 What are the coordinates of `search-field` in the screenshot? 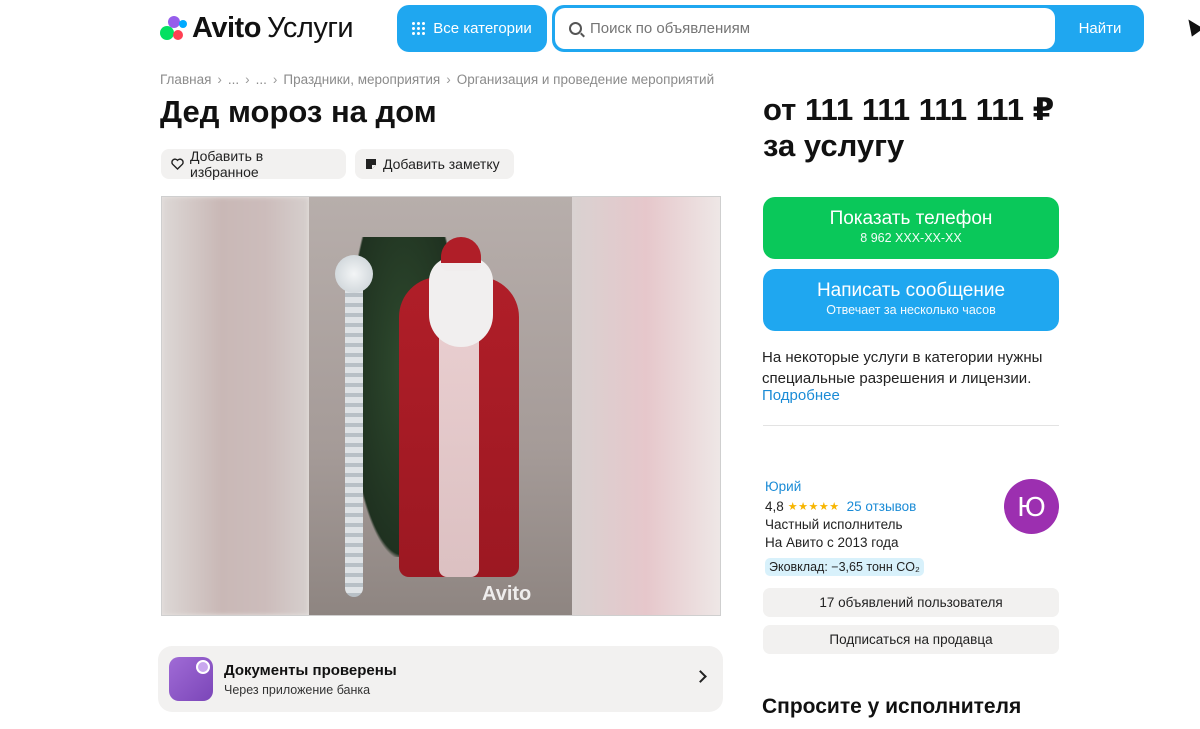 It's located at (805, 28).